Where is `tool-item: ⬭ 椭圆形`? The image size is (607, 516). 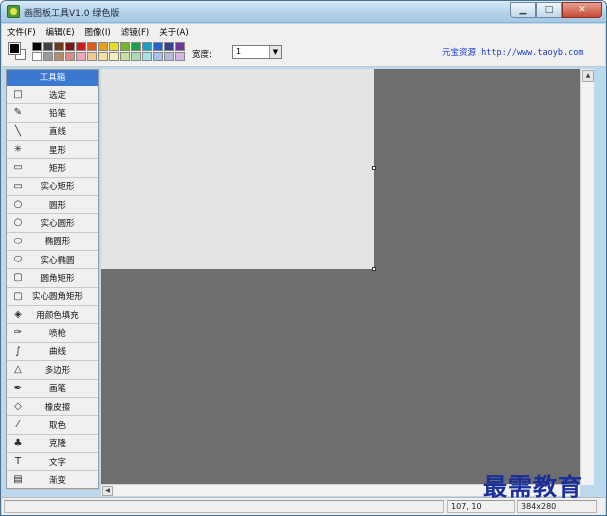
tool-item: ⬭ 椭圆形 is located at coordinates (52, 242).